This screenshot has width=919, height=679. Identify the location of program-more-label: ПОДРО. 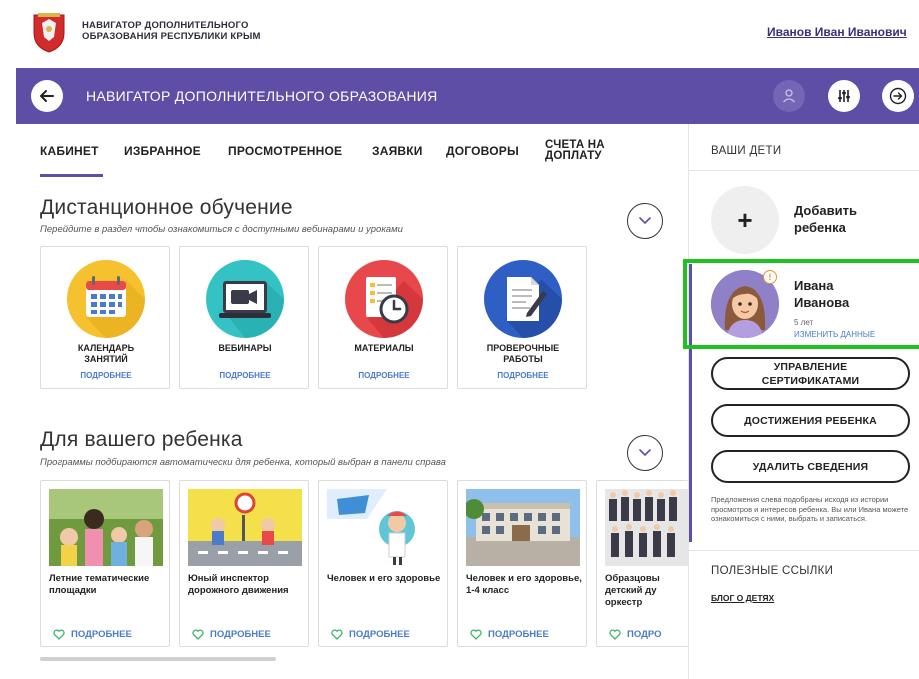
(644, 634).